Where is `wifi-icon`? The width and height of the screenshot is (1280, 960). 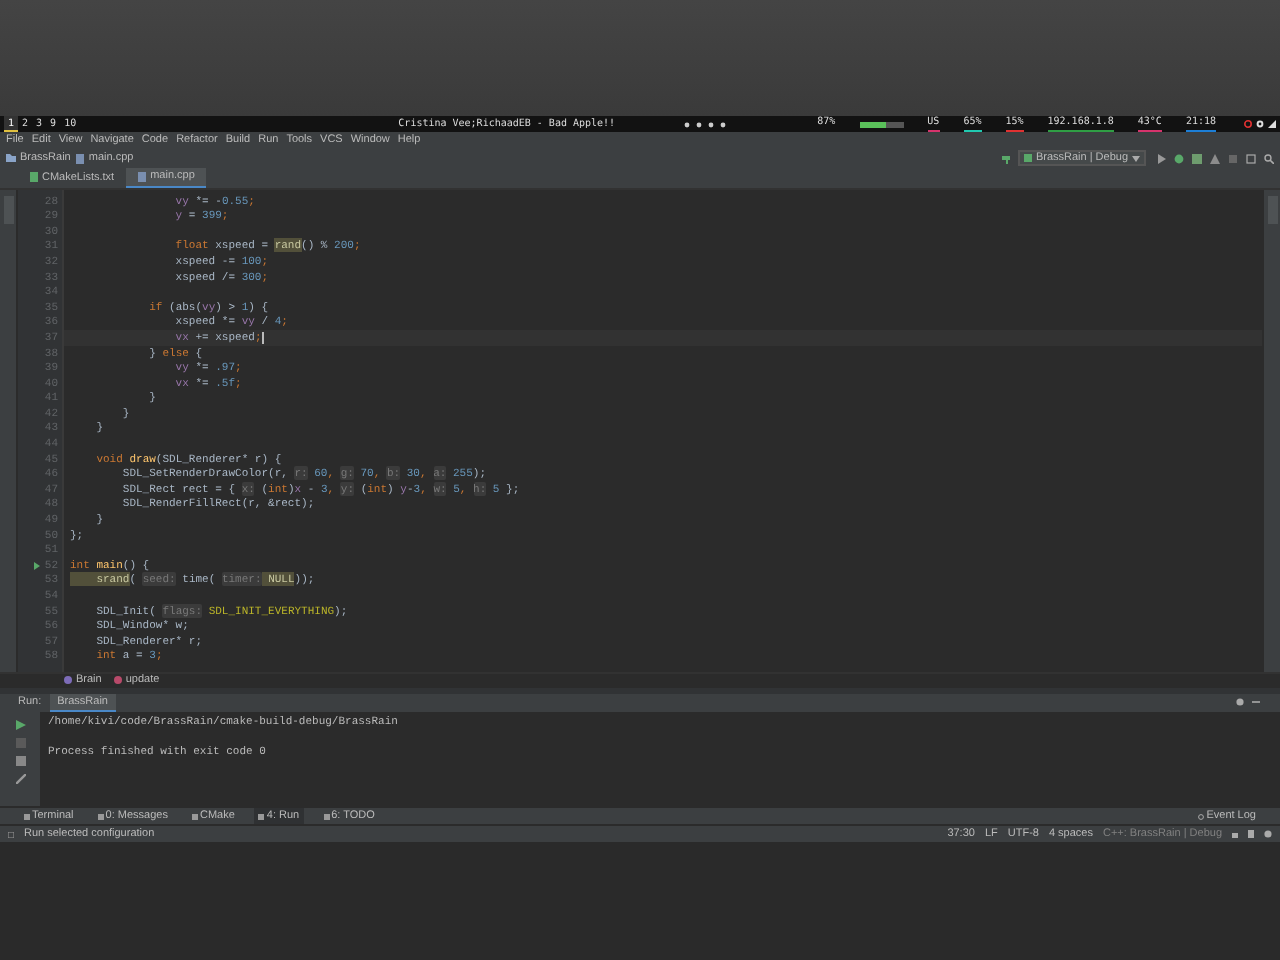
wifi-icon is located at coordinates (1272, 124).